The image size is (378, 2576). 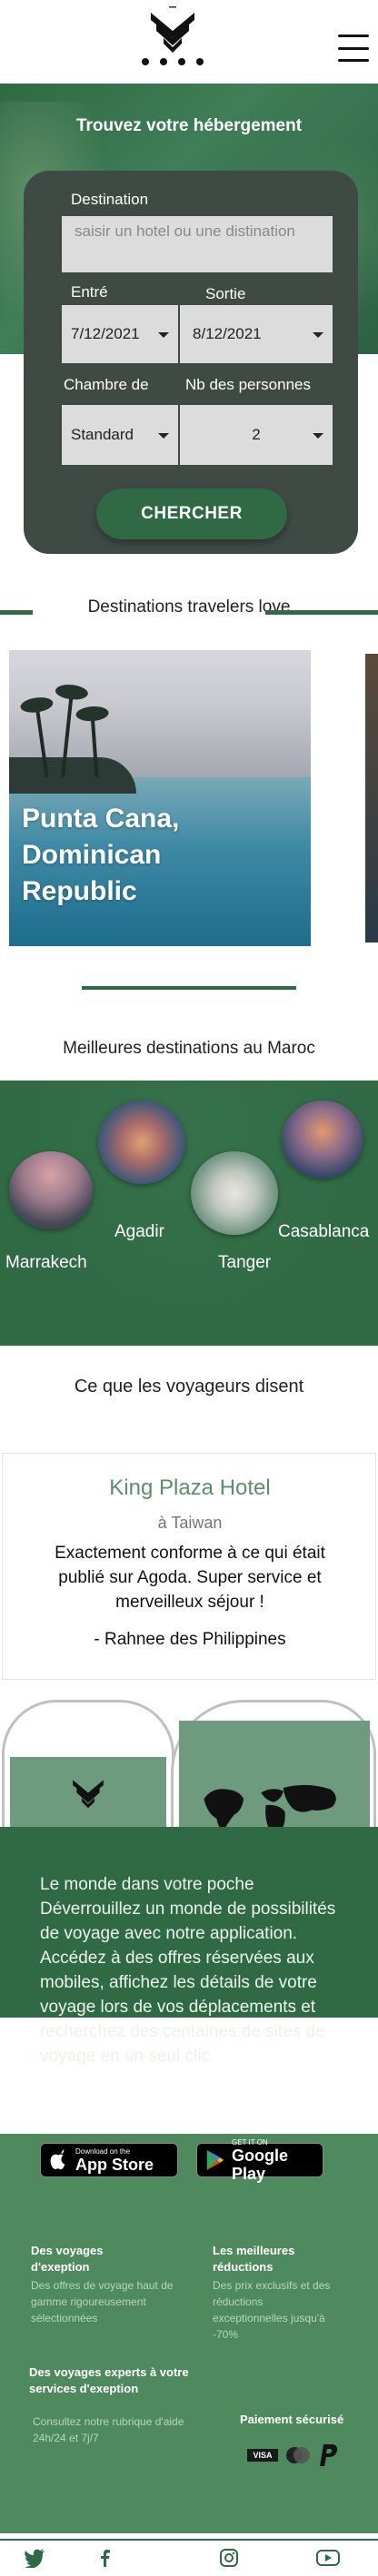 What do you see at coordinates (328, 2558) in the screenshot?
I see `youtube-icon` at bounding box center [328, 2558].